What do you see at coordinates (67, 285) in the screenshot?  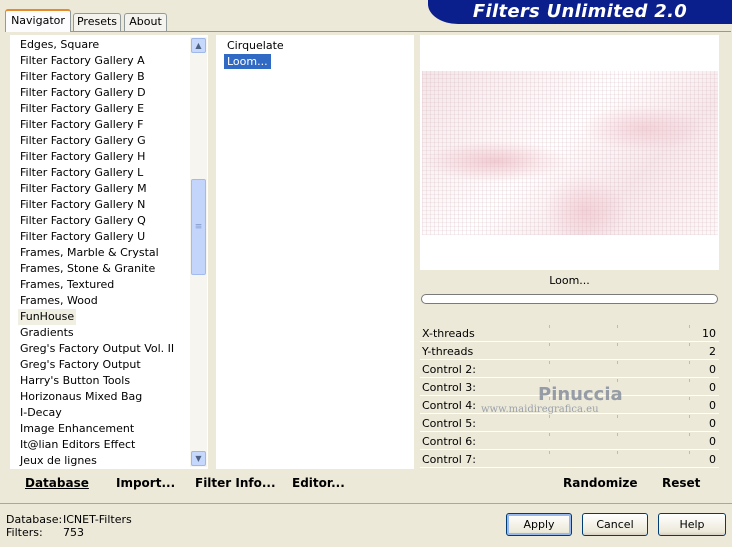 I see `category-item: Frames, Textured` at bounding box center [67, 285].